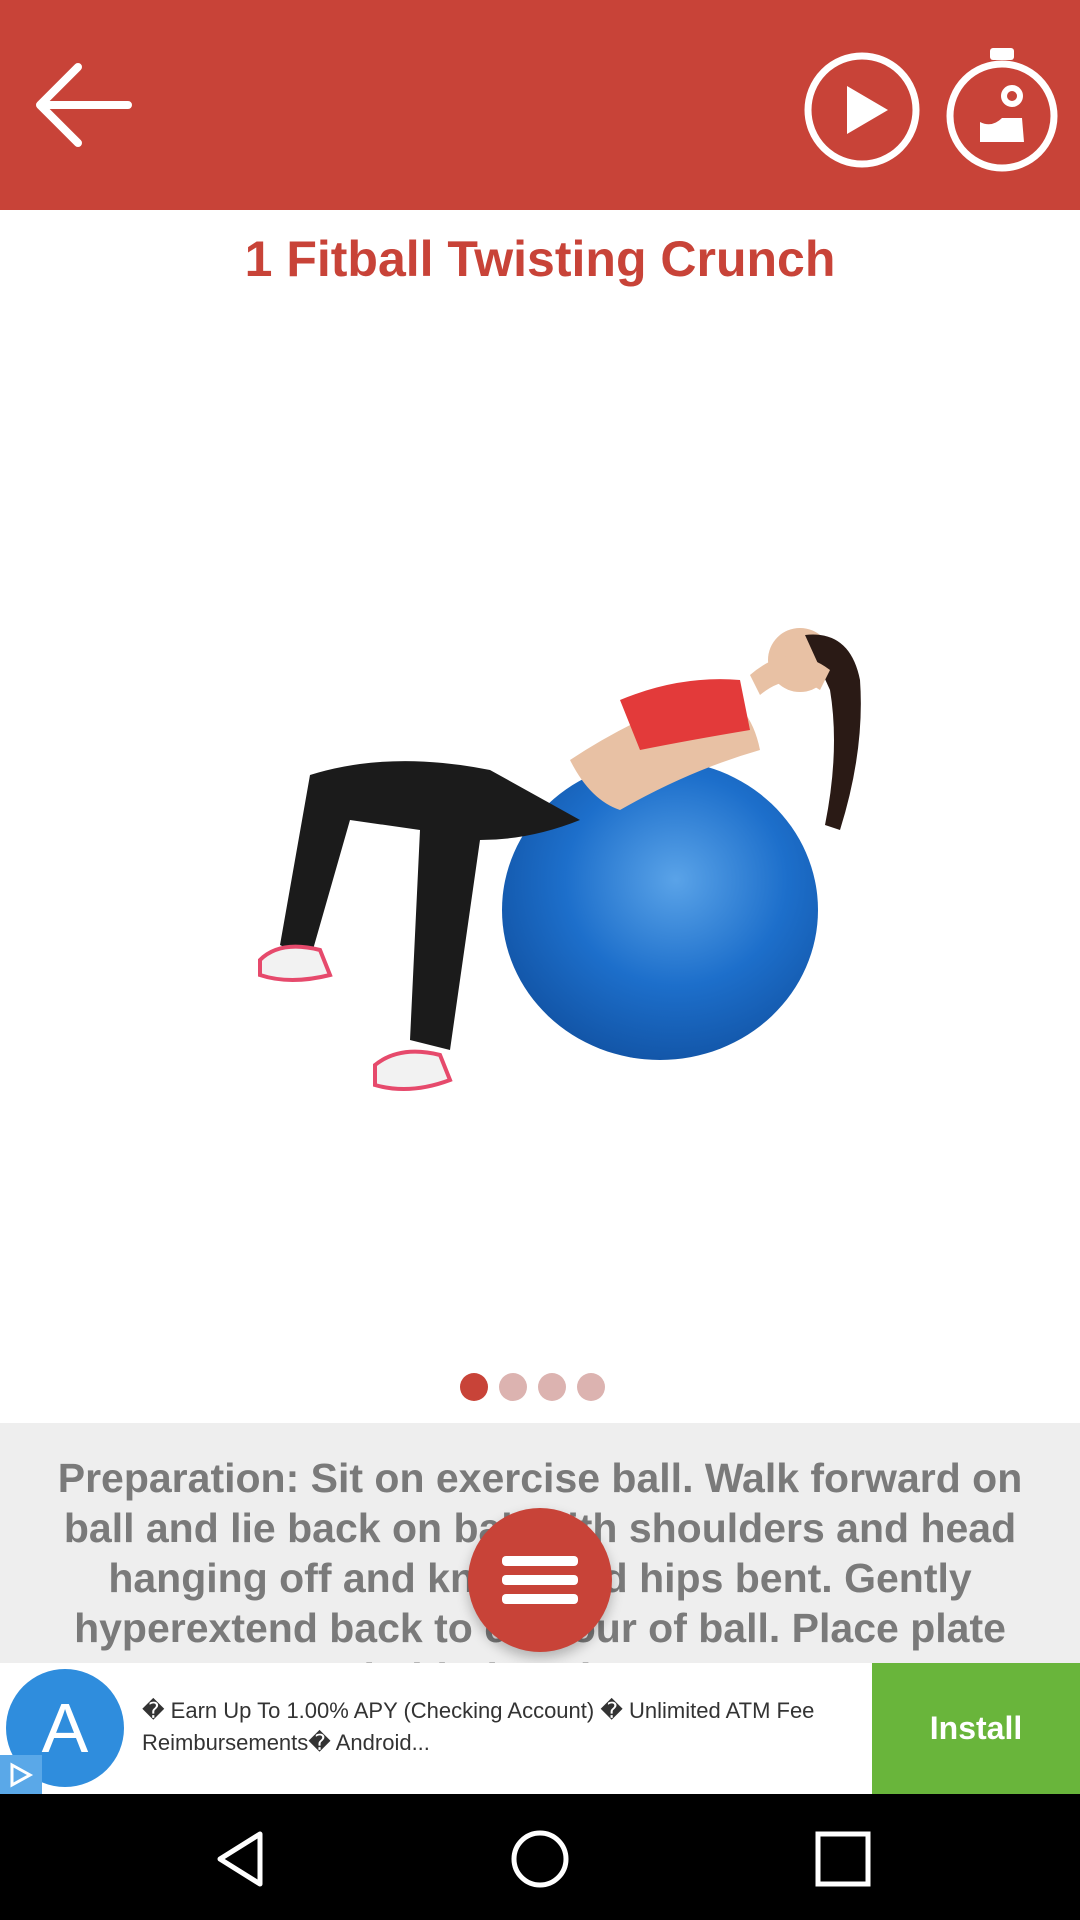 This screenshot has height=1920, width=1080. Describe the element at coordinates (540, 259) in the screenshot. I see `exercise-title: 1 Fitball Twisting Crunch` at that location.